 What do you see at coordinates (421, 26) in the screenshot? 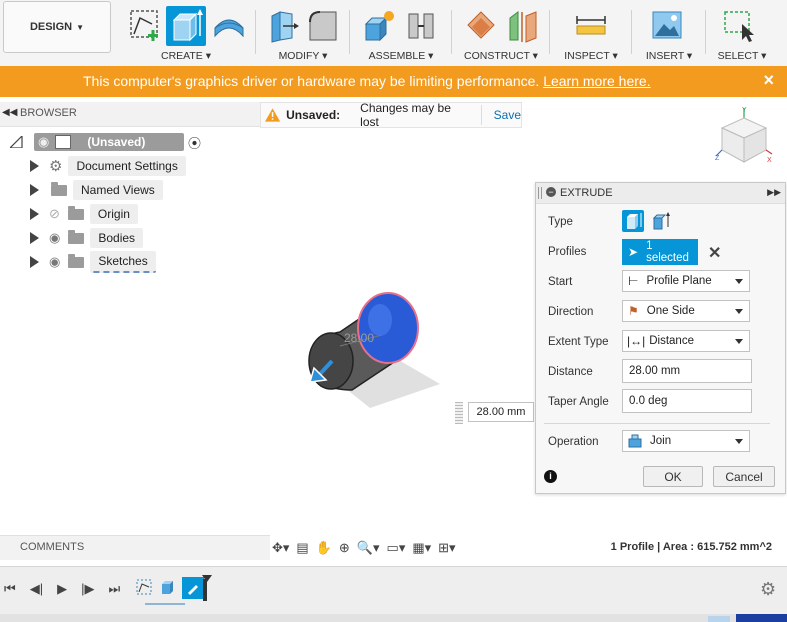
I see `joint-icon` at bounding box center [421, 26].